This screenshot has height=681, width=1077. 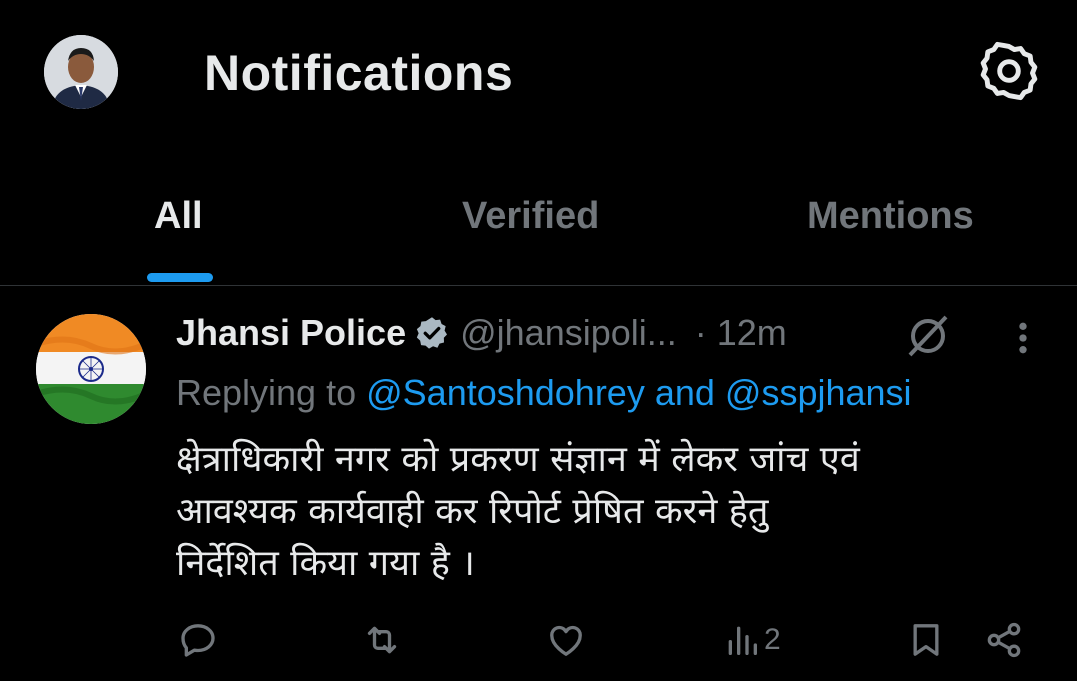 I want to click on repost-button, so click(x=382, y=640).